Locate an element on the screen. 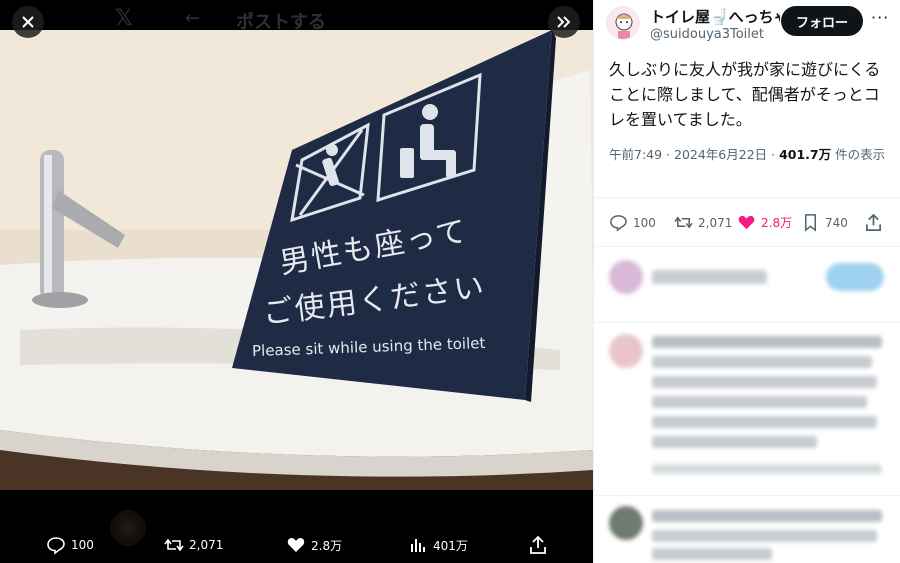 Image resolution: width=900 pixels, height=563 pixels. composer-post-button is located at coordinates (855, 277).